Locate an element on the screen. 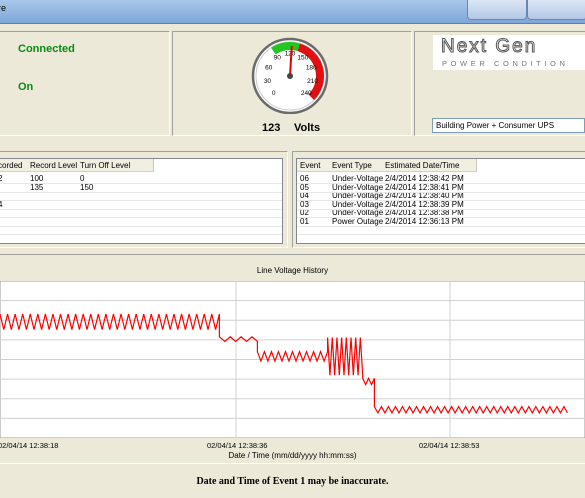 This screenshot has height=498, width=585. minimize-button is located at coordinates (497, 10).